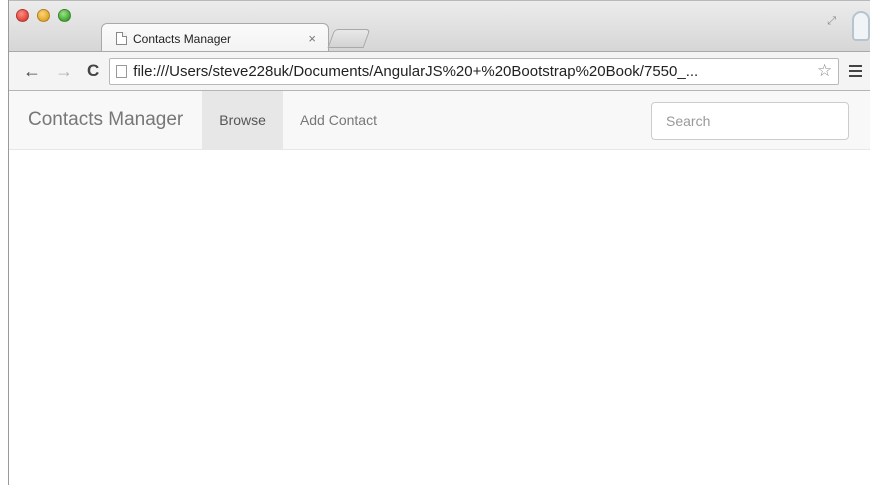 This screenshot has height=485, width=870. I want to click on fullscreen-icon: ⤢, so click(831, 21).